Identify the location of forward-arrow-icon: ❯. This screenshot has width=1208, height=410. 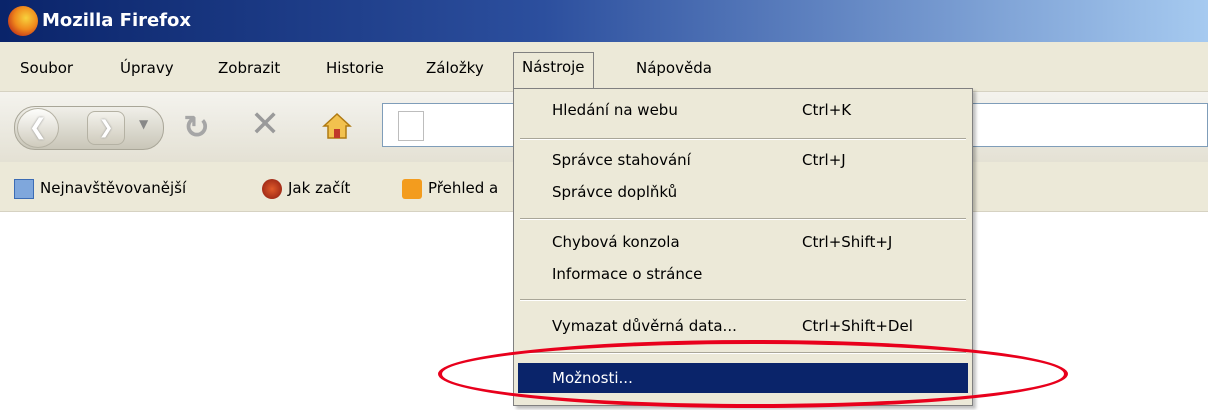
(106, 128).